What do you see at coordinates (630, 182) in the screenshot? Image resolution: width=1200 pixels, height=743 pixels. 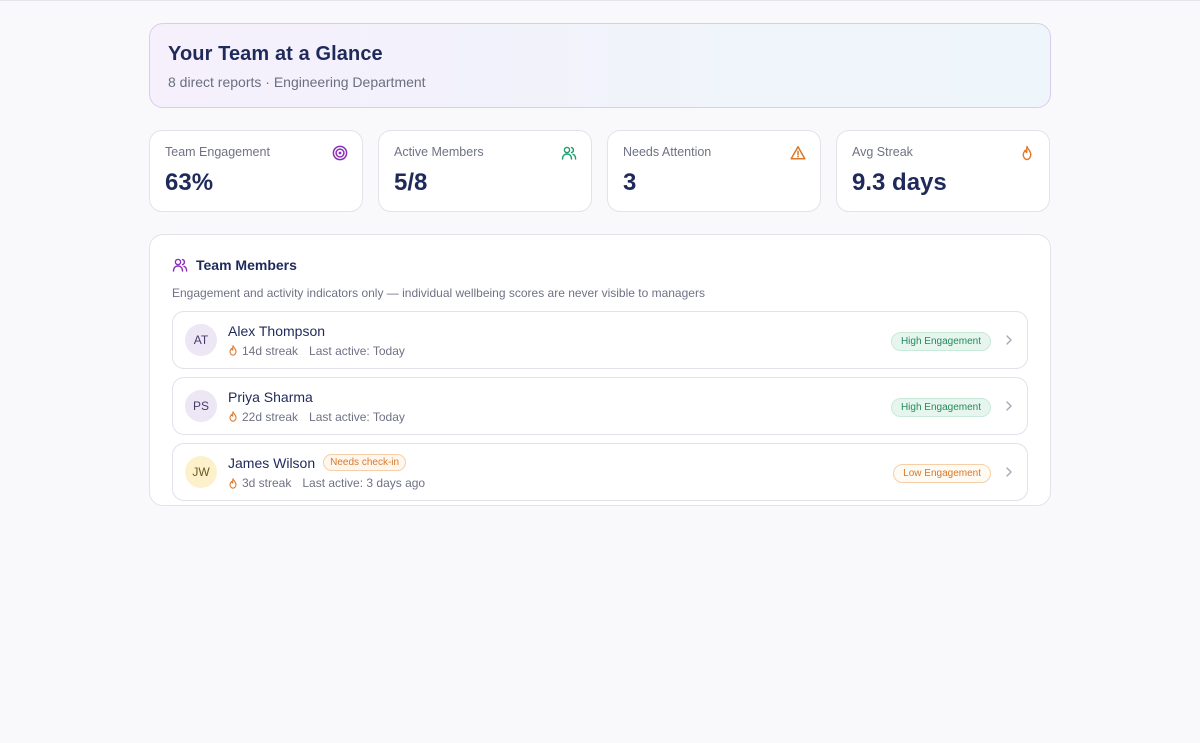 I see `stat-value: 3` at bounding box center [630, 182].